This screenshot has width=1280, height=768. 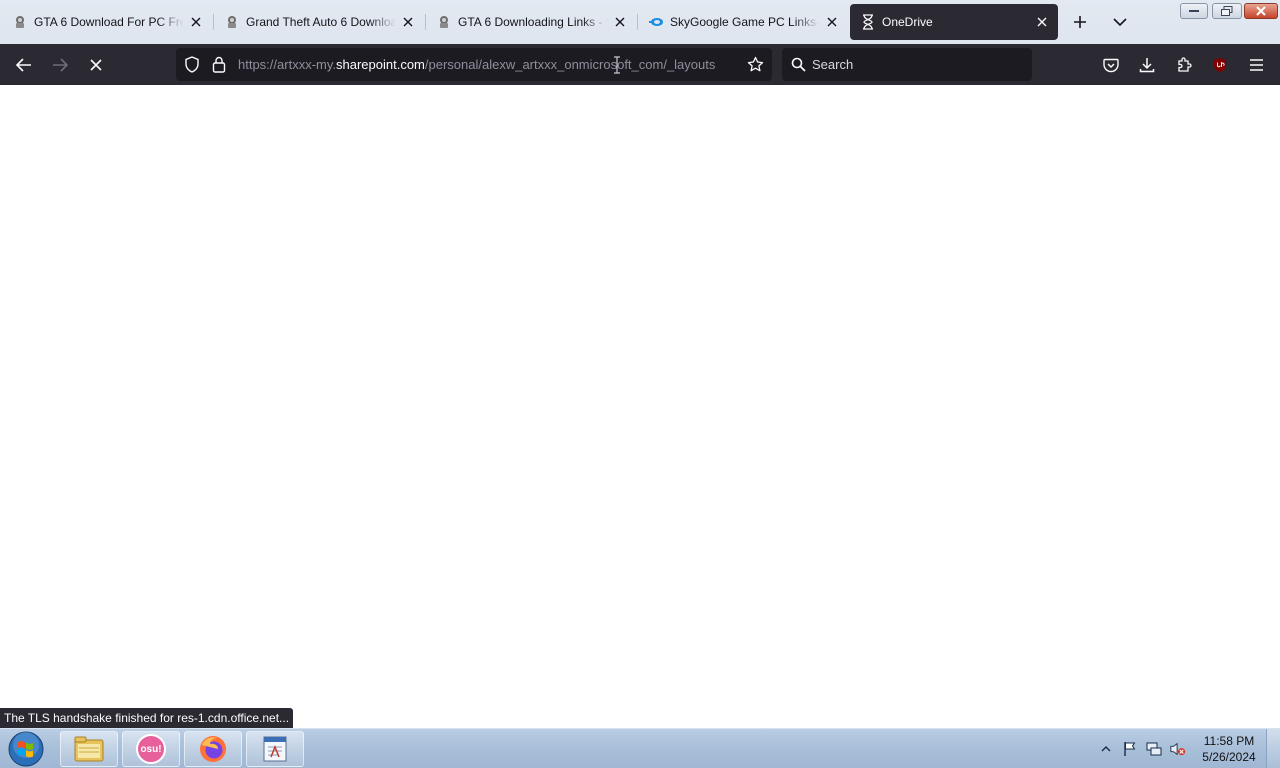 I want to click on hourglass-icon, so click(x=868, y=22).